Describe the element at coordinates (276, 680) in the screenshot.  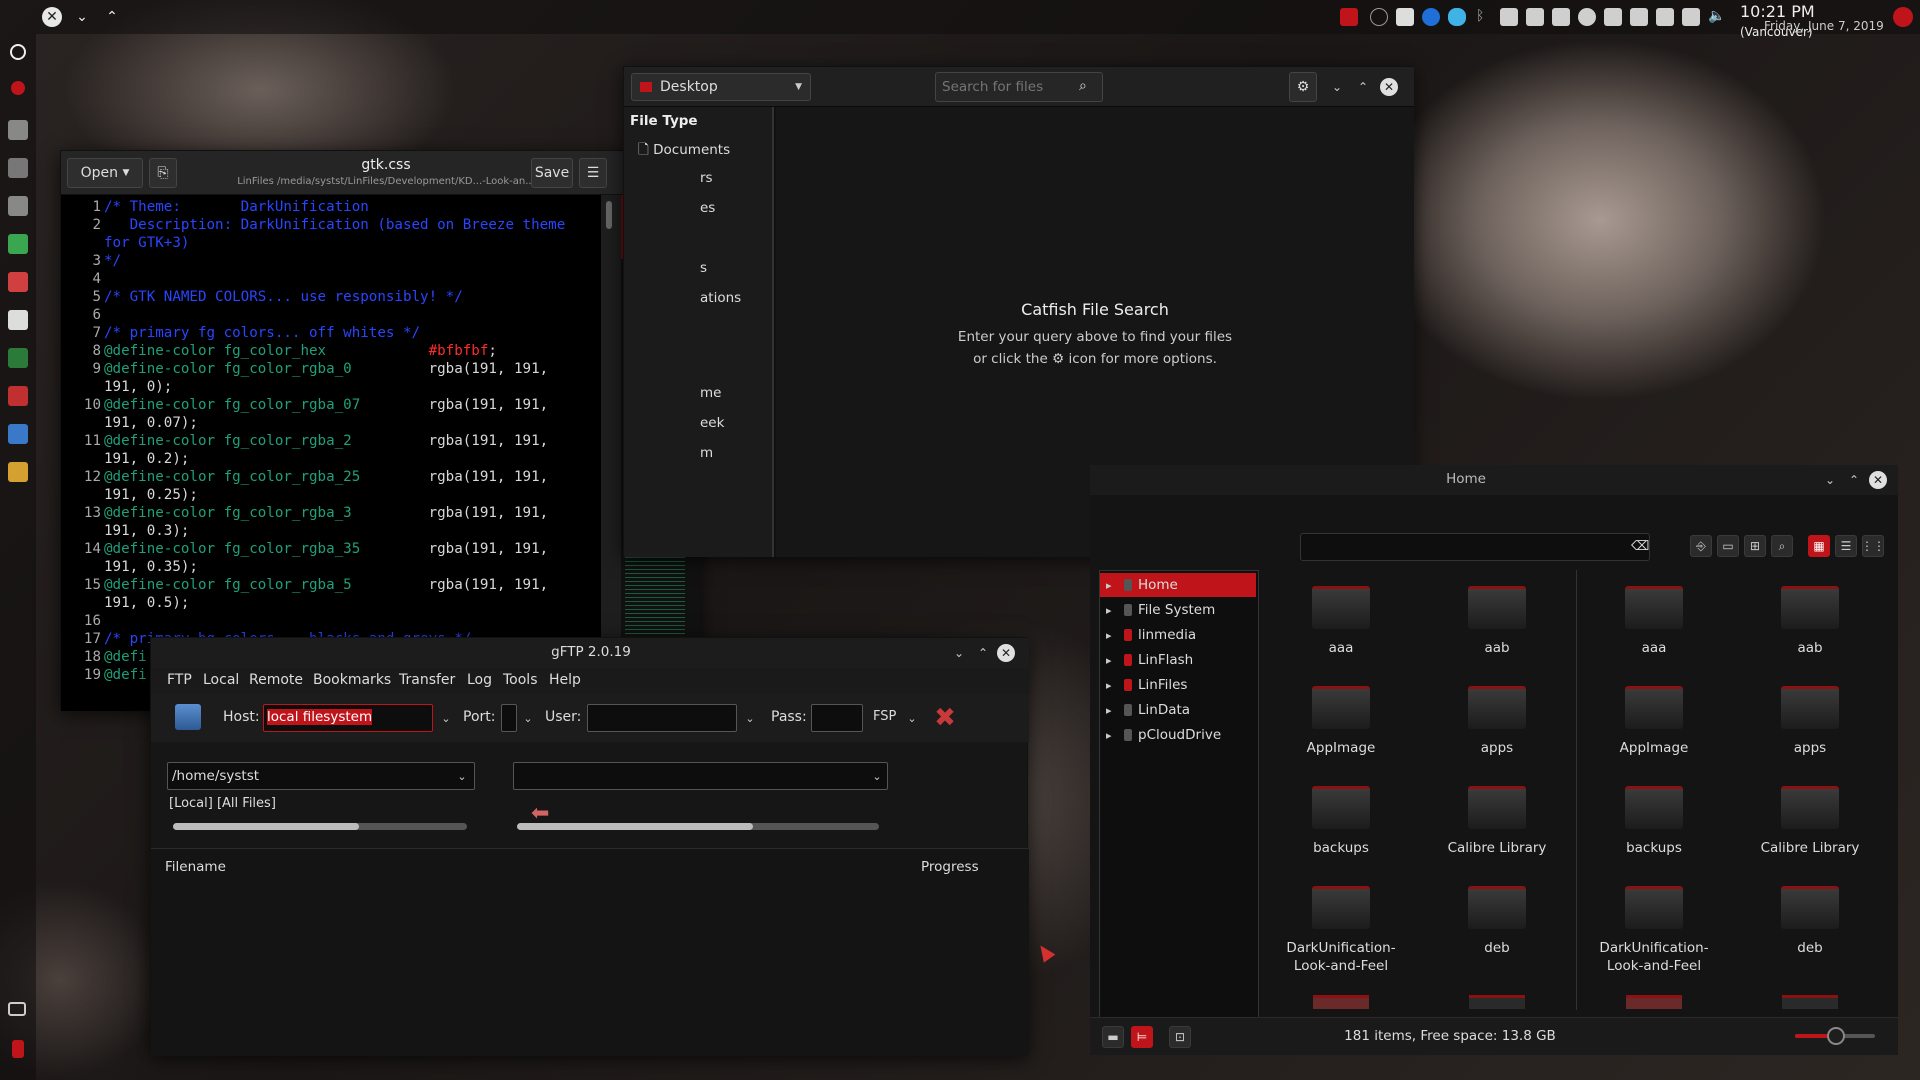
I see `menu-remote: Remote` at that location.